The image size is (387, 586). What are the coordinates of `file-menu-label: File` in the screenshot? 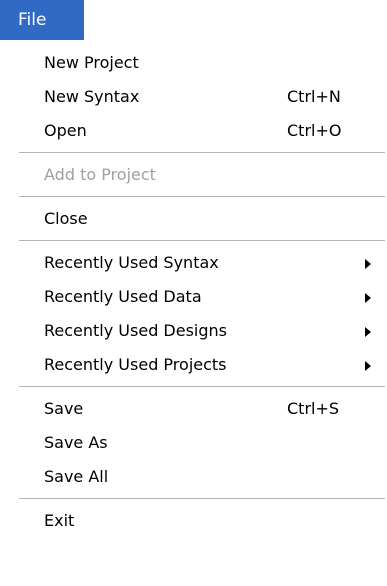 It's located at (32, 20).